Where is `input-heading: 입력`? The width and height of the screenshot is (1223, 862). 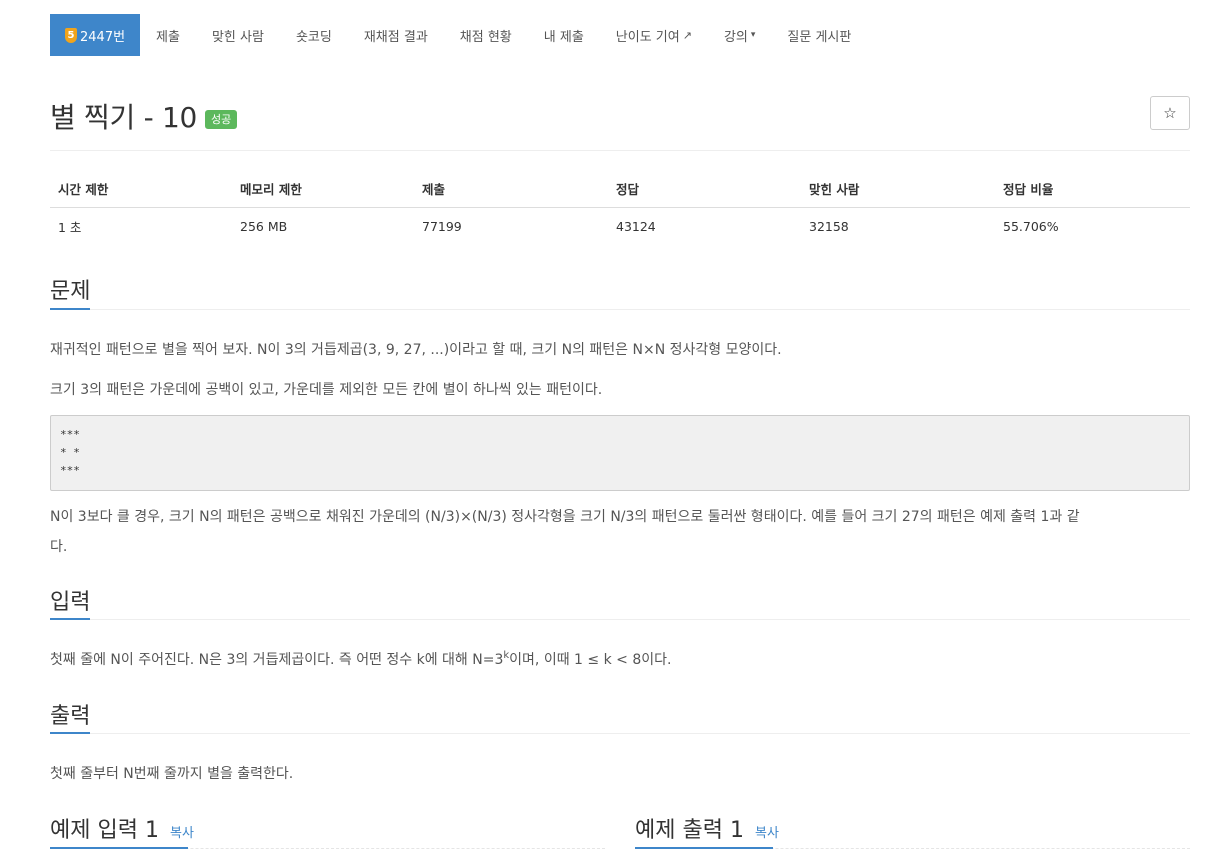 input-heading: 입력 is located at coordinates (70, 602).